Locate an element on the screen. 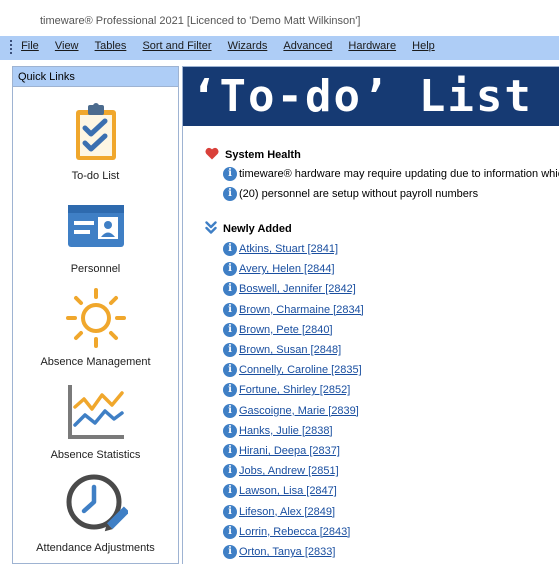 The height and width of the screenshot is (564, 559). quick-link-personnel: Personnel is located at coordinates (95, 234).